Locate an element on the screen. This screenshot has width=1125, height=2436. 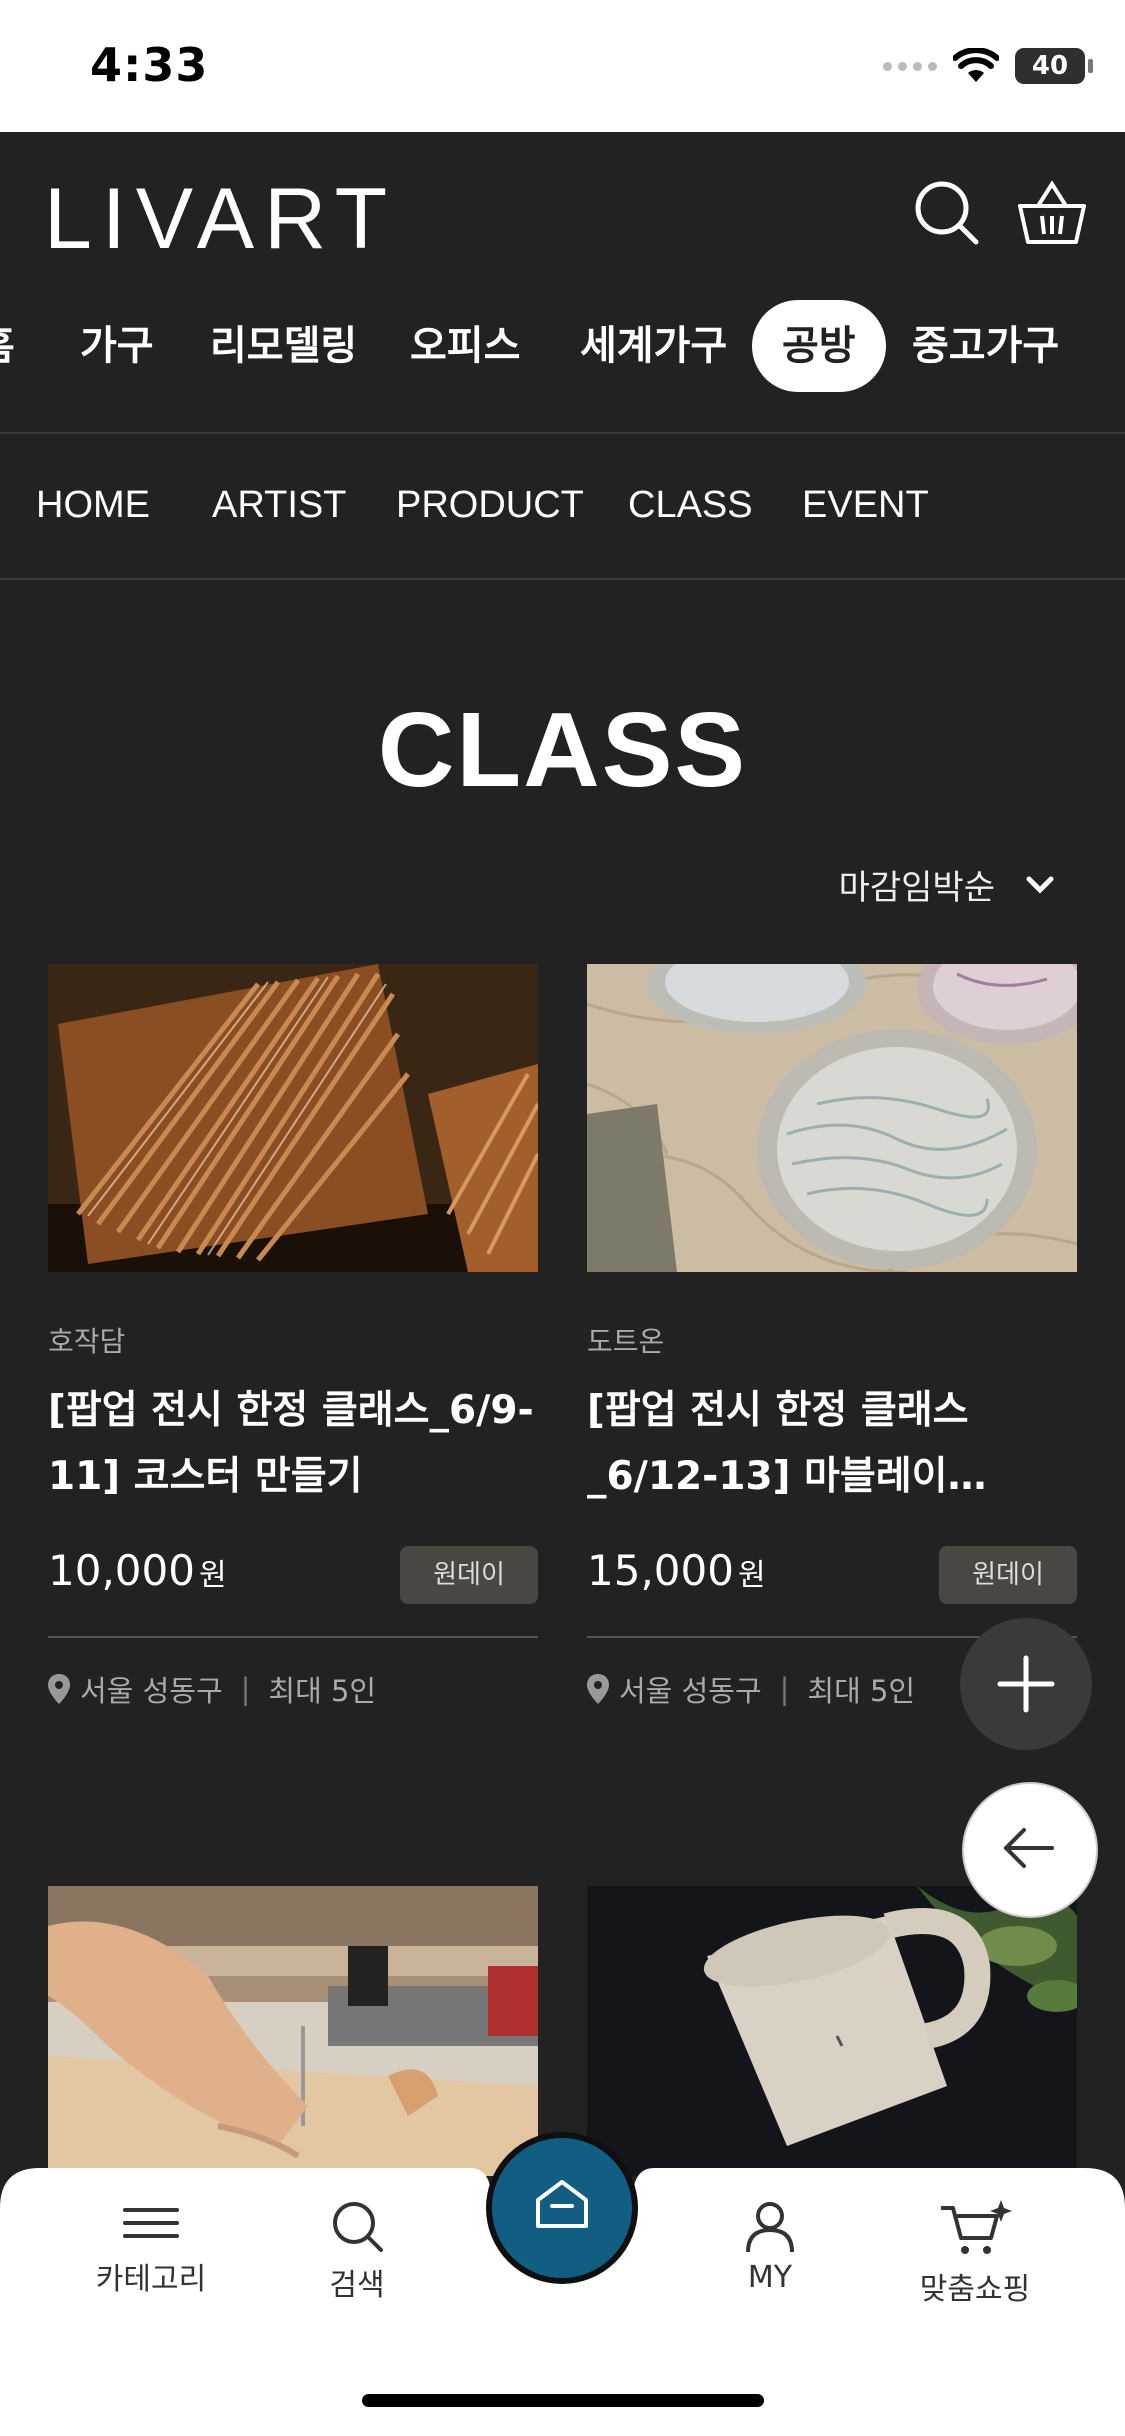
signal-icon is located at coordinates (910, 66).